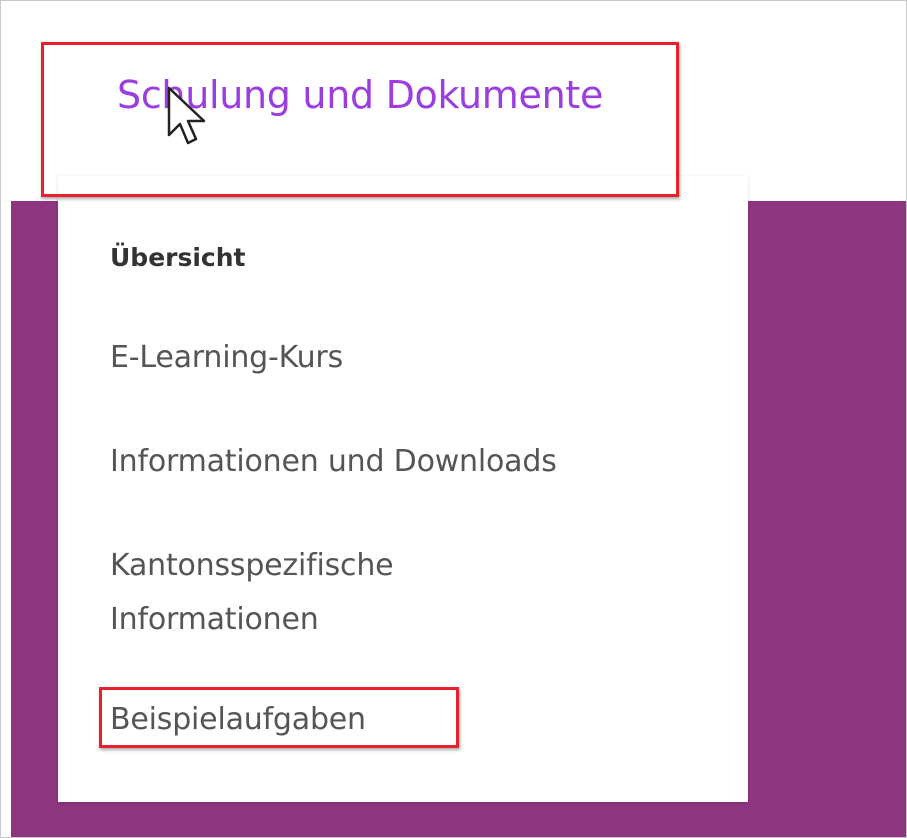 This screenshot has width=907, height=838. I want to click on menu-item-informationen-und-downloads: Informationen und Downloads, so click(333, 462).